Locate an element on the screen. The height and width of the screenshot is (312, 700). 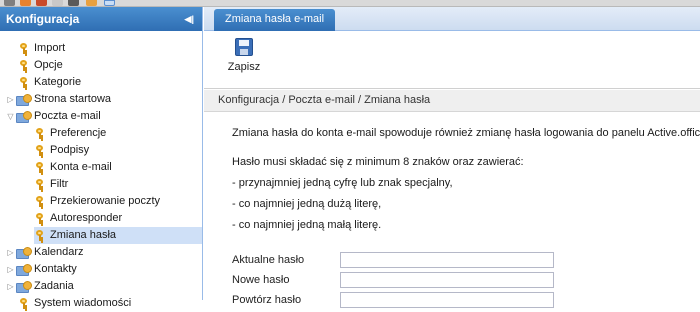
sidebar-item-label: Opcje is located at coordinates (48, 65).